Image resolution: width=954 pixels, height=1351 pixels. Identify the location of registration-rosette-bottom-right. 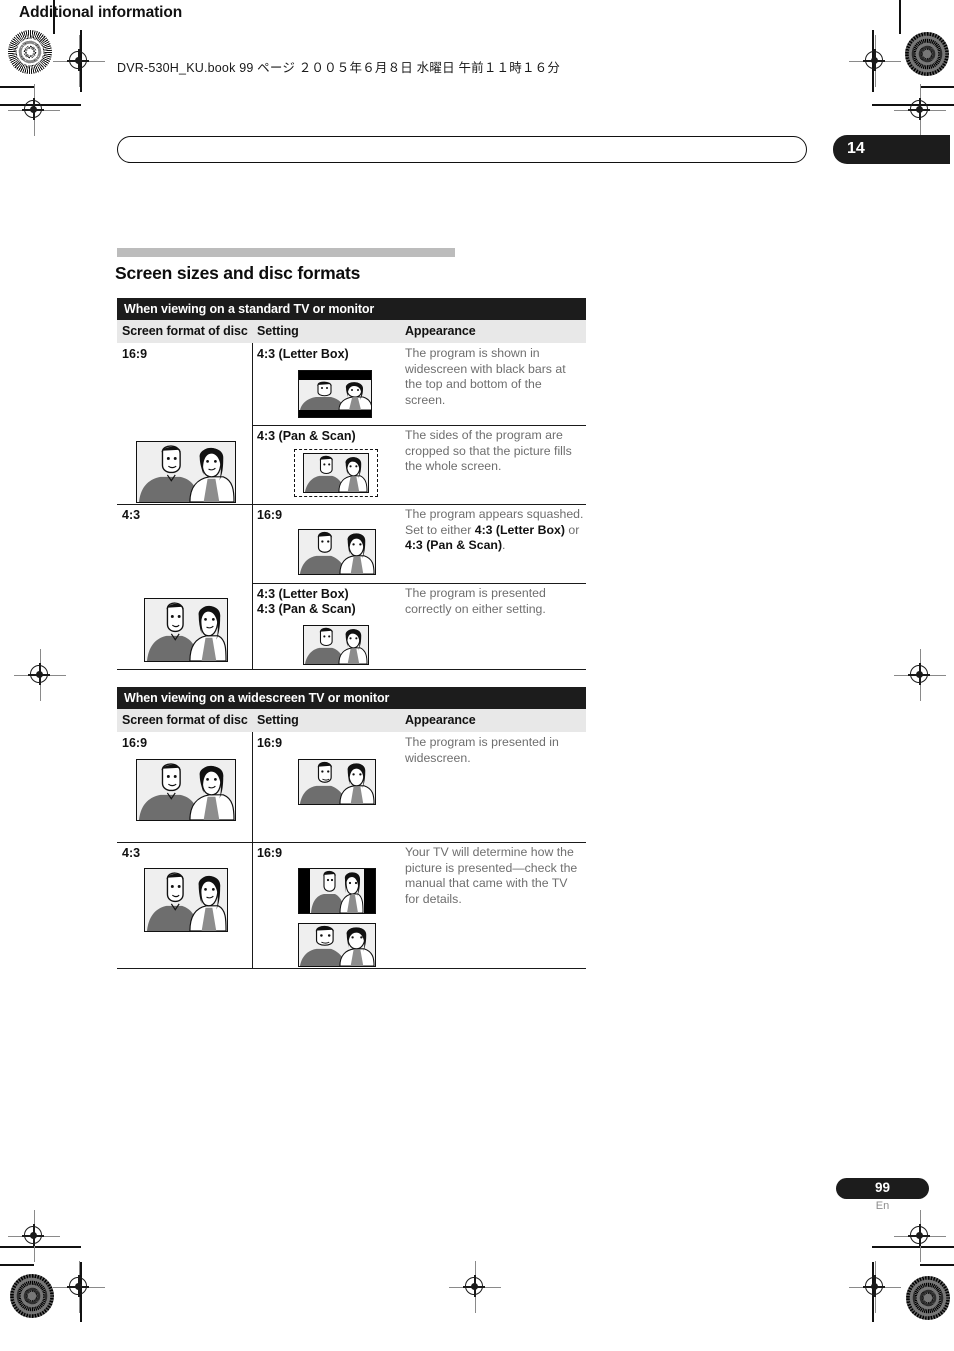
(928, 1298).